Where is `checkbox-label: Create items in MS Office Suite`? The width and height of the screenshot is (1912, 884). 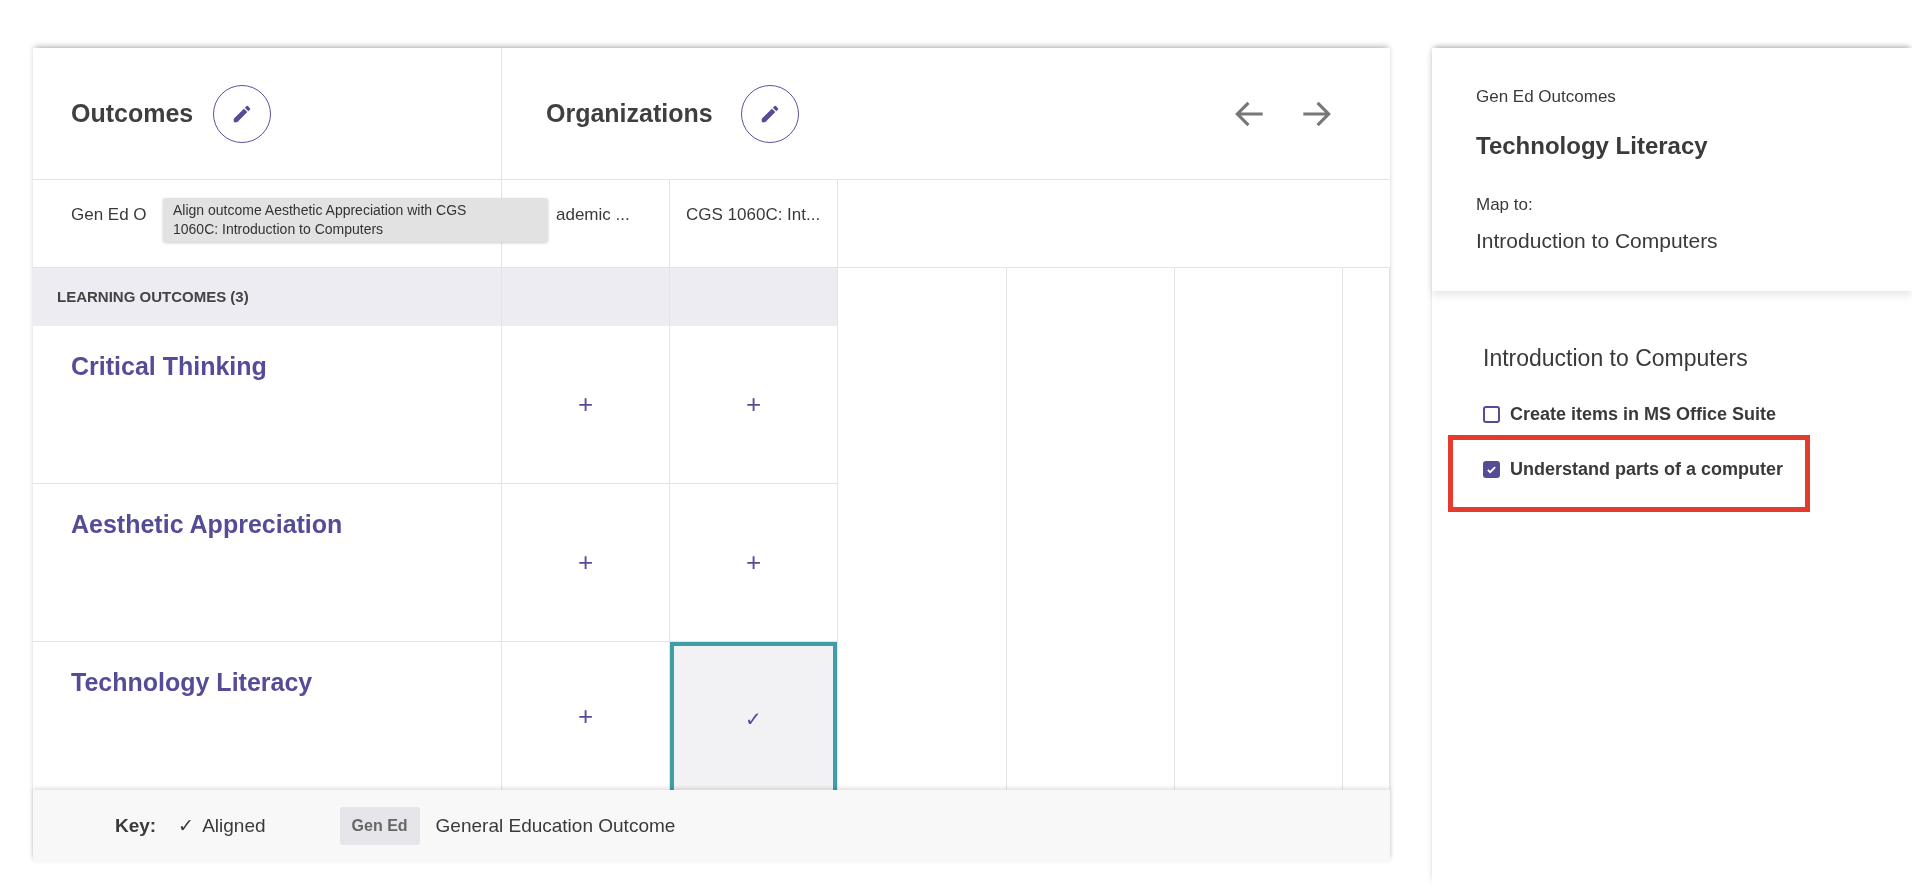
checkbox-label: Create items in MS Office Suite is located at coordinates (1643, 414).